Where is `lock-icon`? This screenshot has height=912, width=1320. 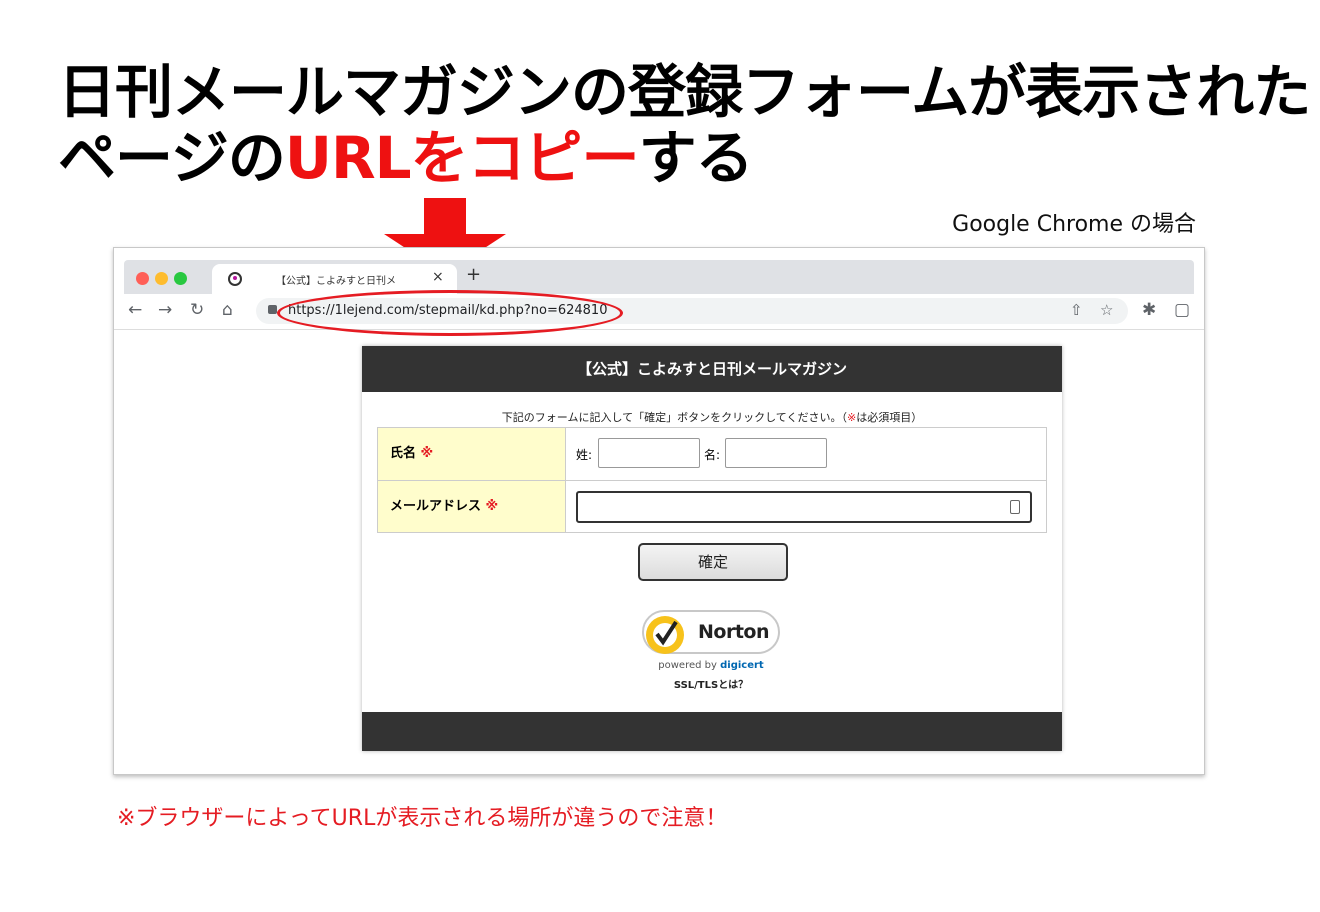 lock-icon is located at coordinates (272, 309).